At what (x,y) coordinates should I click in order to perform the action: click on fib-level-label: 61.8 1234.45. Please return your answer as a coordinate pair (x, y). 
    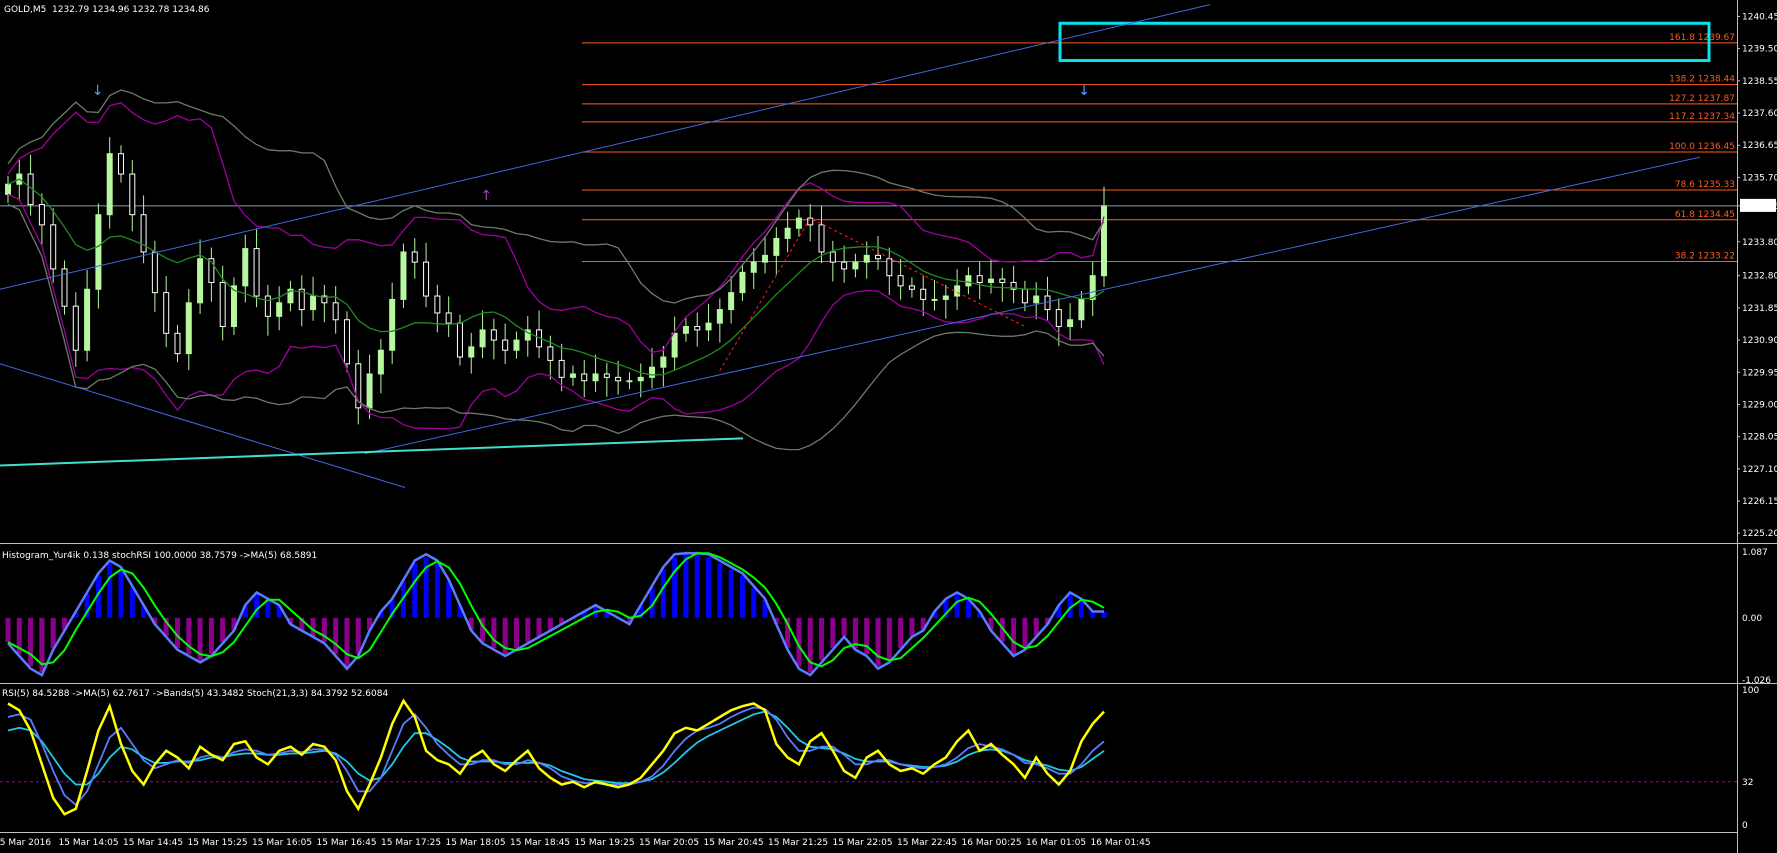
    Looking at the image, I should click on (1705, 215).